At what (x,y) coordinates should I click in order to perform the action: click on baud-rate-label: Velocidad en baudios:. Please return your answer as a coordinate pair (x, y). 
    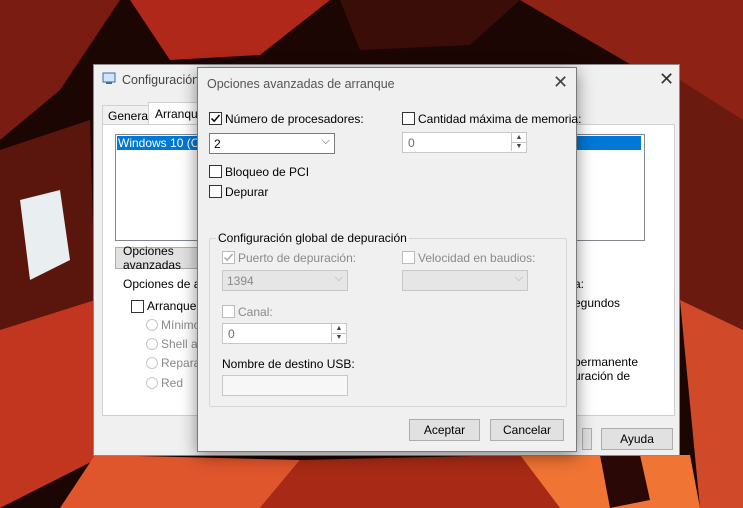
    Looking at the image, I should click on (477, 258).